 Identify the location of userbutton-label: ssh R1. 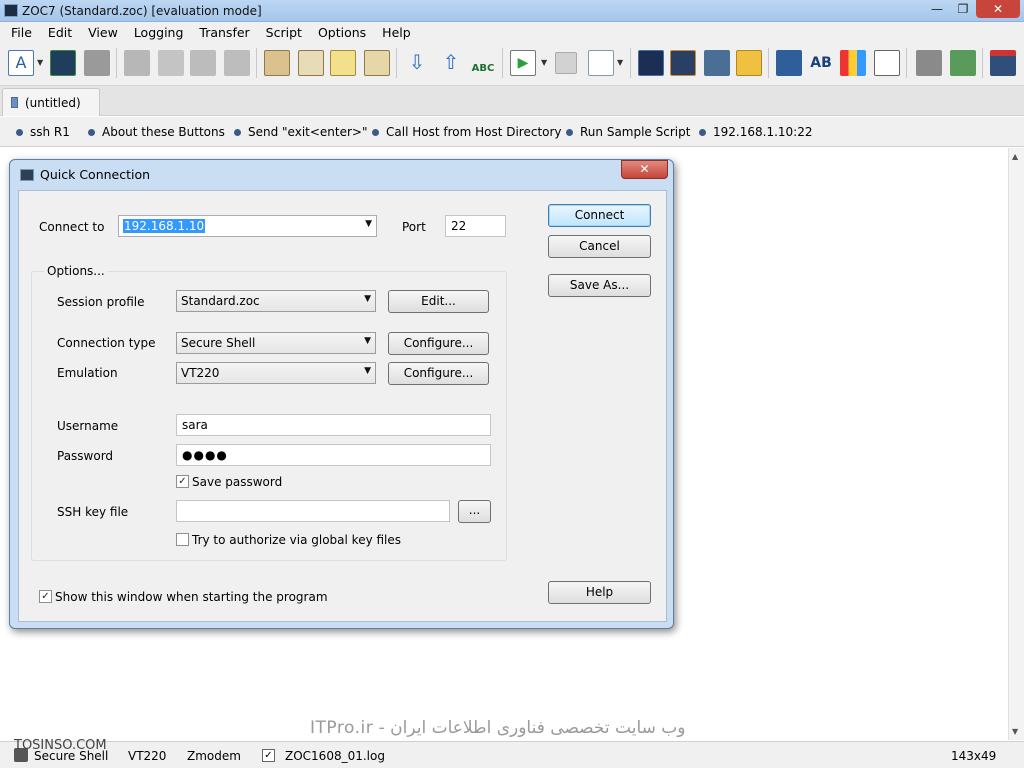
(50, 132).